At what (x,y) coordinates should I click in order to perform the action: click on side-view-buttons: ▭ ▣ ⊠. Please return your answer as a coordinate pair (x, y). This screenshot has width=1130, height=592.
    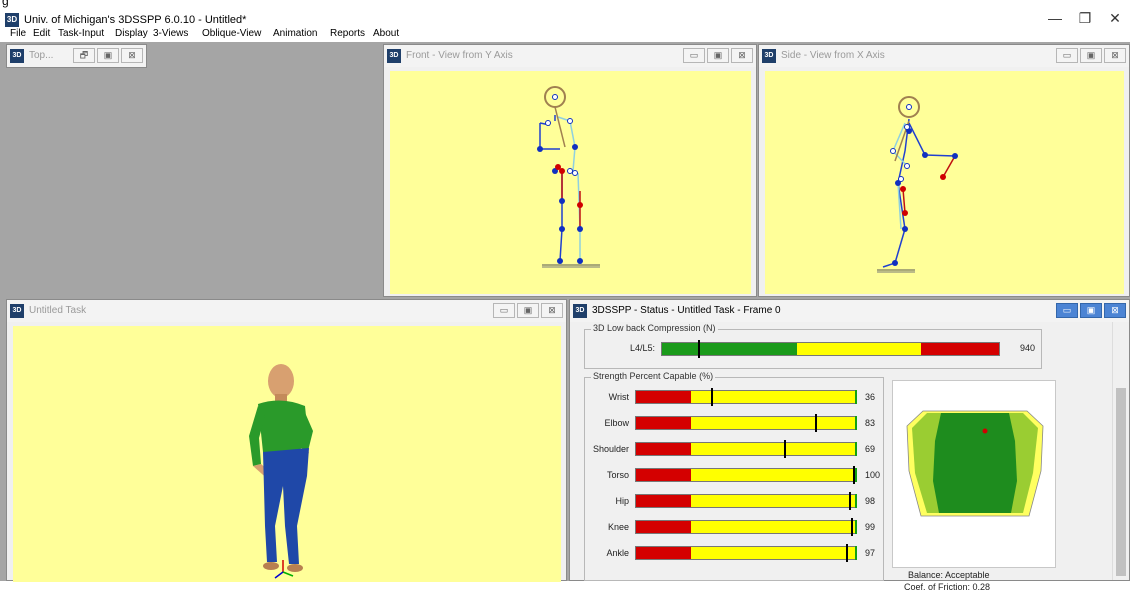
    Looking at the image, I should click on (1091, 55).